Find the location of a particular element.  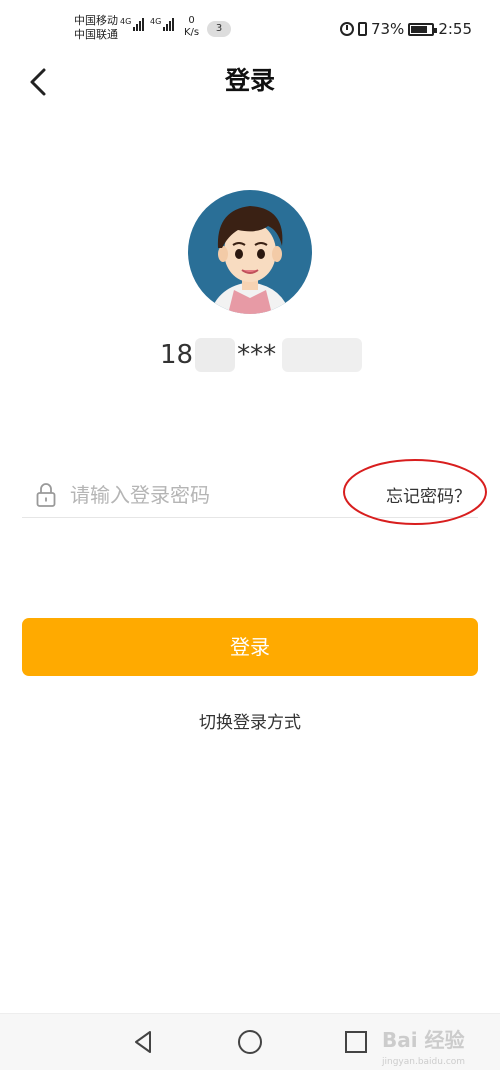

battery-icon is located at coordinates (423, 29).